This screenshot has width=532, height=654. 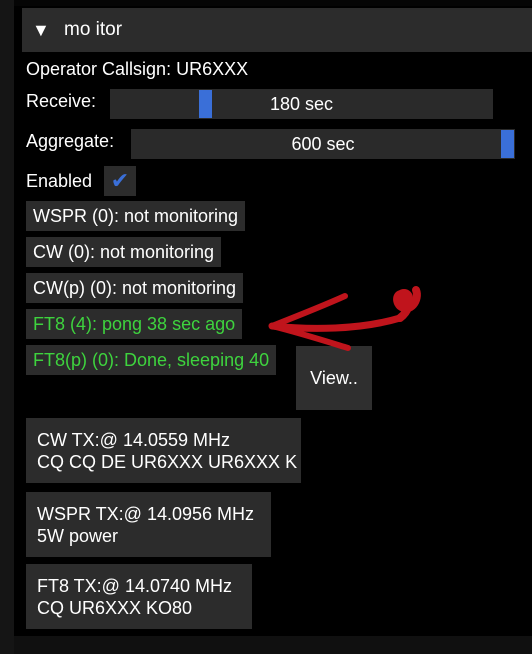 I want to click on receive-slider-thumb, so click(x=205, y=104).